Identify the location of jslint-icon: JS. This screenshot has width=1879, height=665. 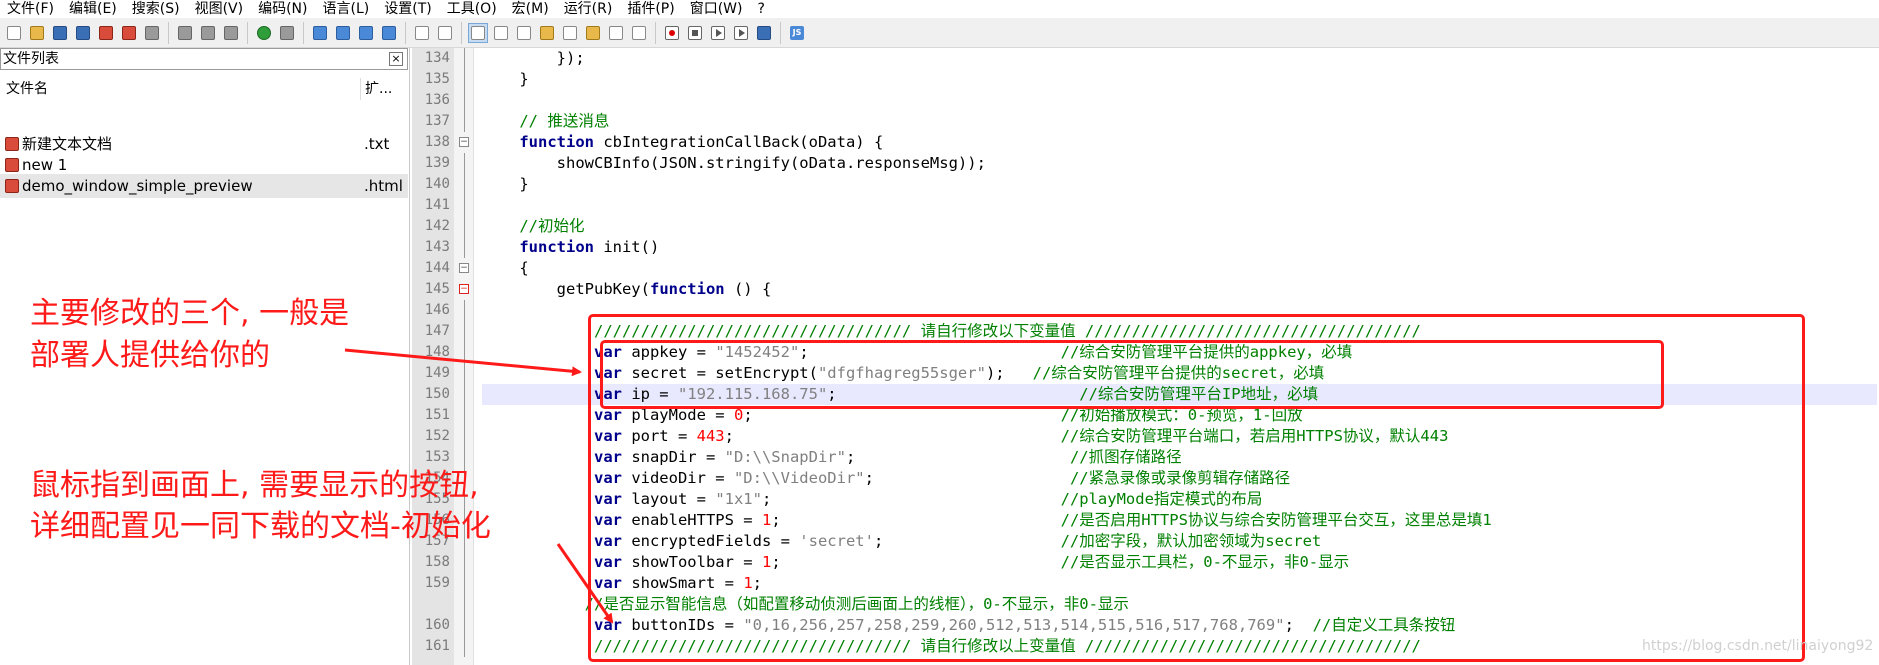
(797, 33).